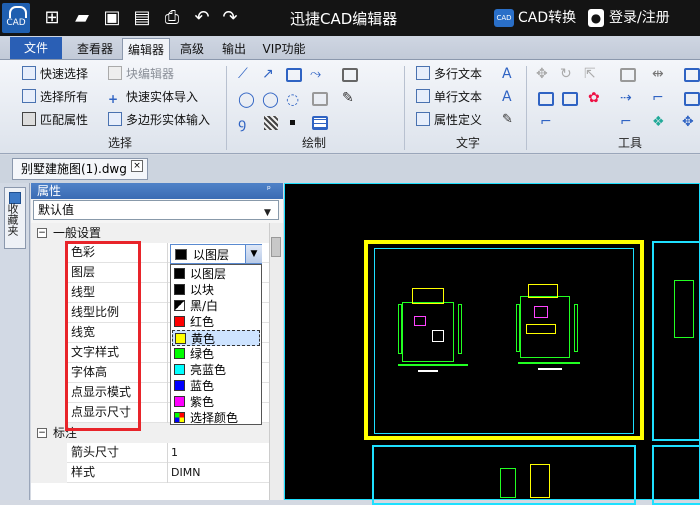 This screenshot has width=700, height=505. I want to click on gradient-tool-icon, so click(271, 123).